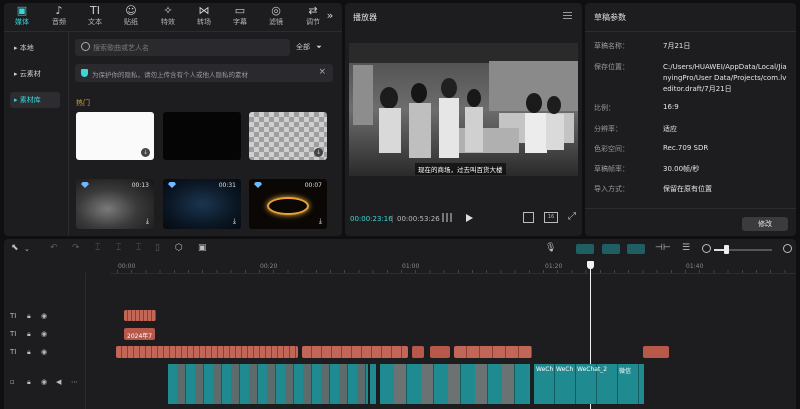 This screenshot has width=800, height=409. I want to click on media-thumb-smoke: 00:13 ⤓, so click(115, 204).